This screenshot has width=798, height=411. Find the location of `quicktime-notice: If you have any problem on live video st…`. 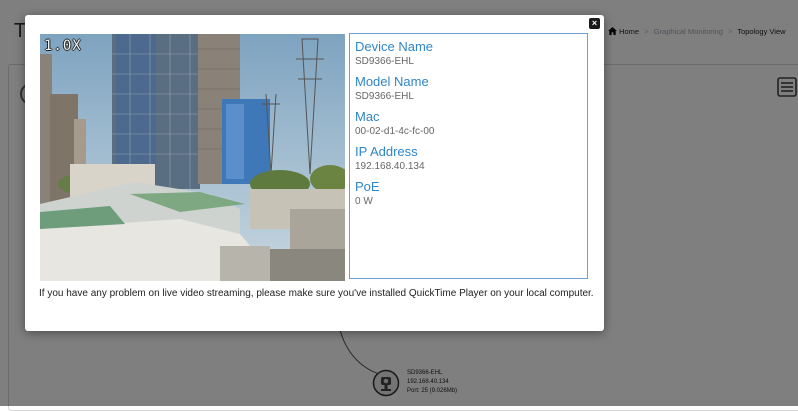

quicktime-notice: If you have any problem on live video st… is located at coordinates (316, 293).